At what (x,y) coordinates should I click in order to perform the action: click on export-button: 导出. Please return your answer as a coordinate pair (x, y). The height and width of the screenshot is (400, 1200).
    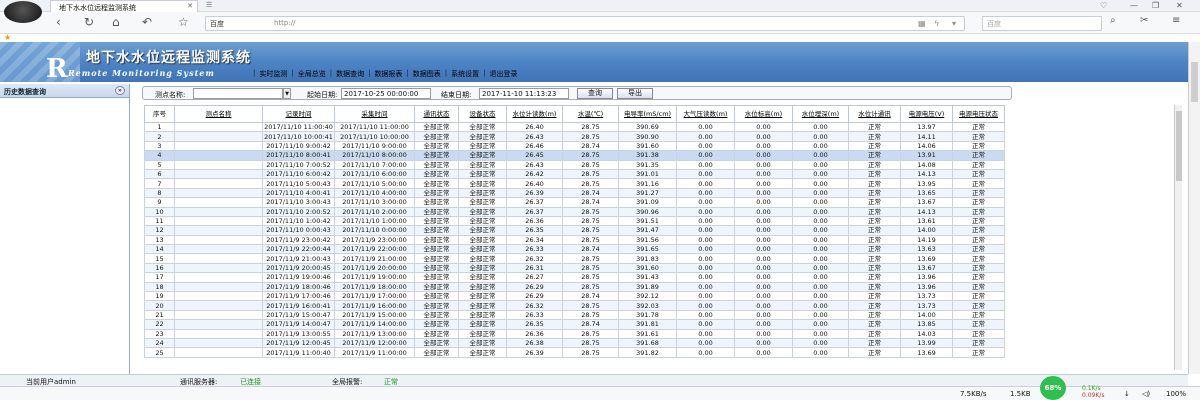
    Looking at the image, I should click on (635, 93).